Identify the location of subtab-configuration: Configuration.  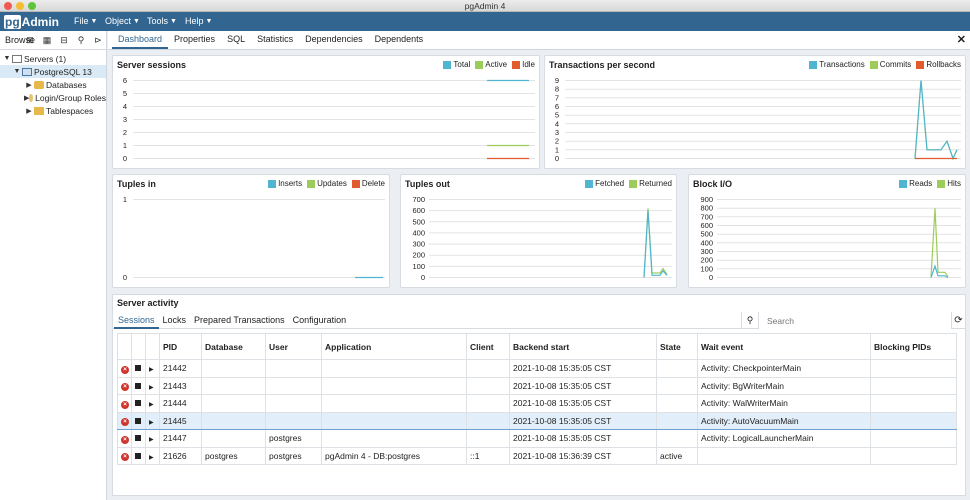
(320, 320).